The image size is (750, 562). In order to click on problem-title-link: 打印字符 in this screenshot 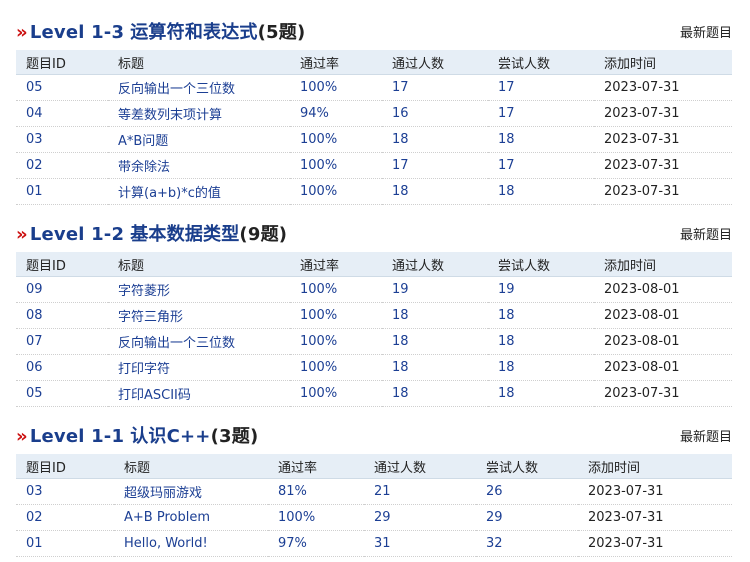, I will do `click(199, 367)`.